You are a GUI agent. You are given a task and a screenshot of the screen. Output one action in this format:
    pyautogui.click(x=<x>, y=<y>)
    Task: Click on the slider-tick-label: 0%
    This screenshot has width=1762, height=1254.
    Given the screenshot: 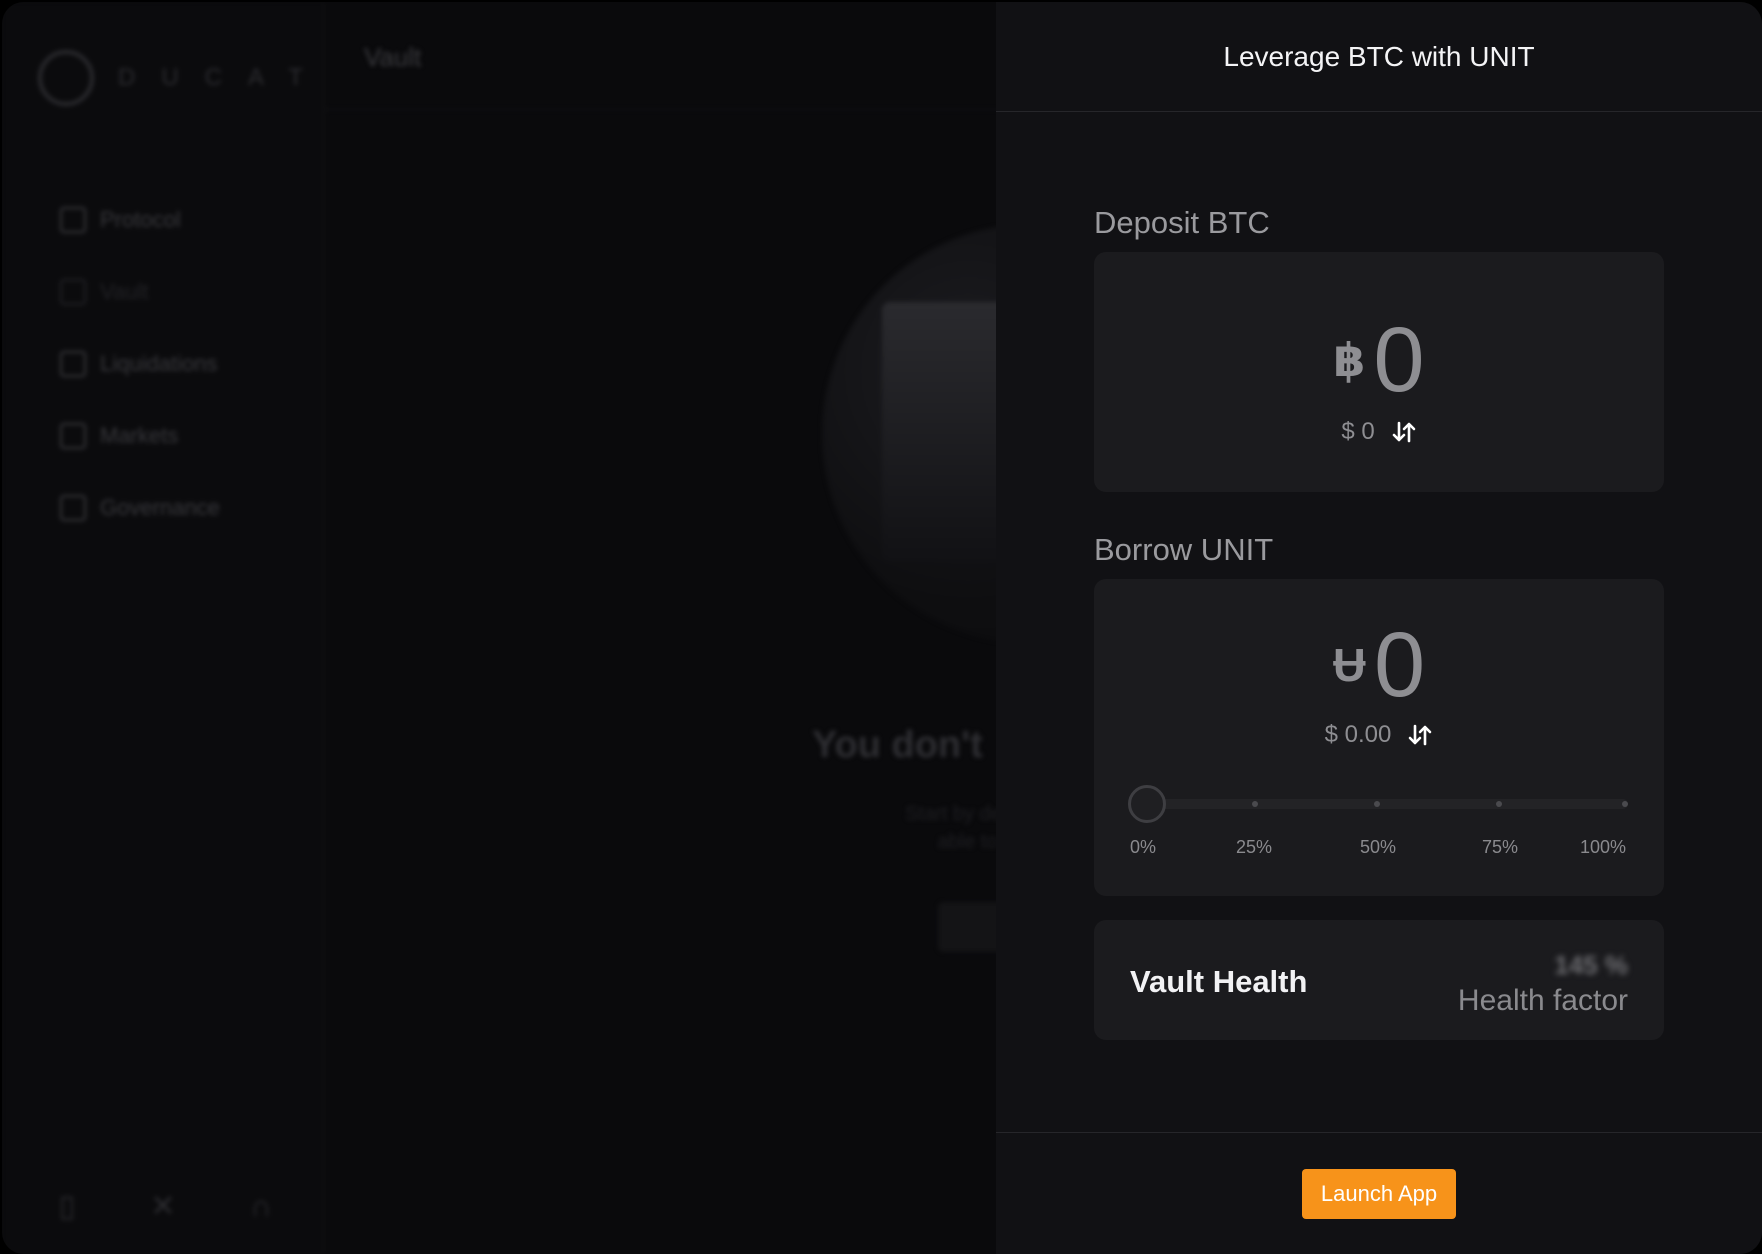 What is the action you would take?
    pyautogui.click(x=1143, y=847)
    